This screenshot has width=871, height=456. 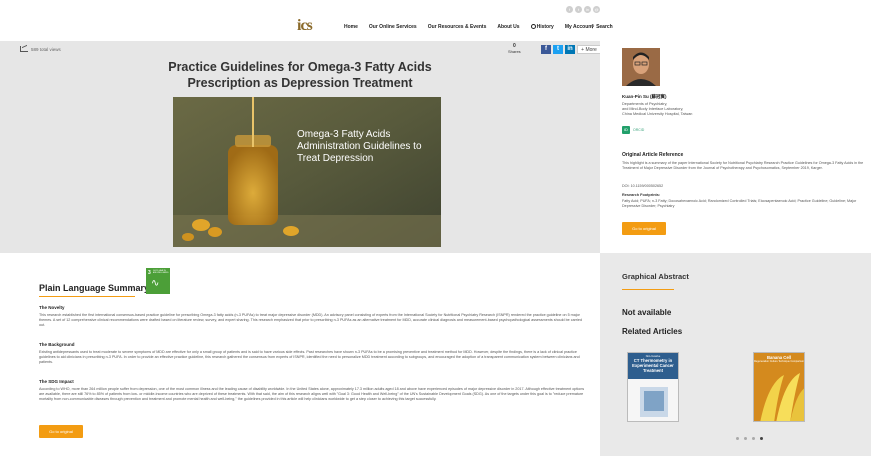 I want to click on chart-icon, so click(x=24, y=49).